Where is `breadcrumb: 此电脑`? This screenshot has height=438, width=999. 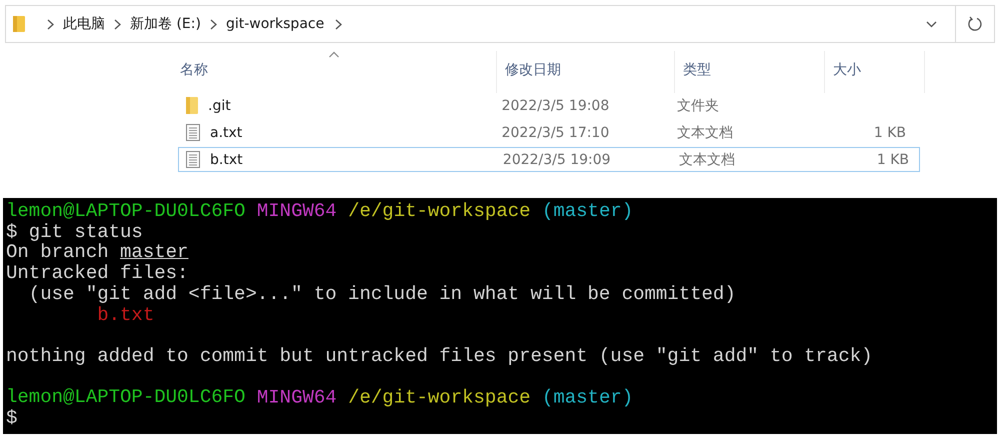
breadcrumb: 此电脑 is located at coordinates (84, 24).